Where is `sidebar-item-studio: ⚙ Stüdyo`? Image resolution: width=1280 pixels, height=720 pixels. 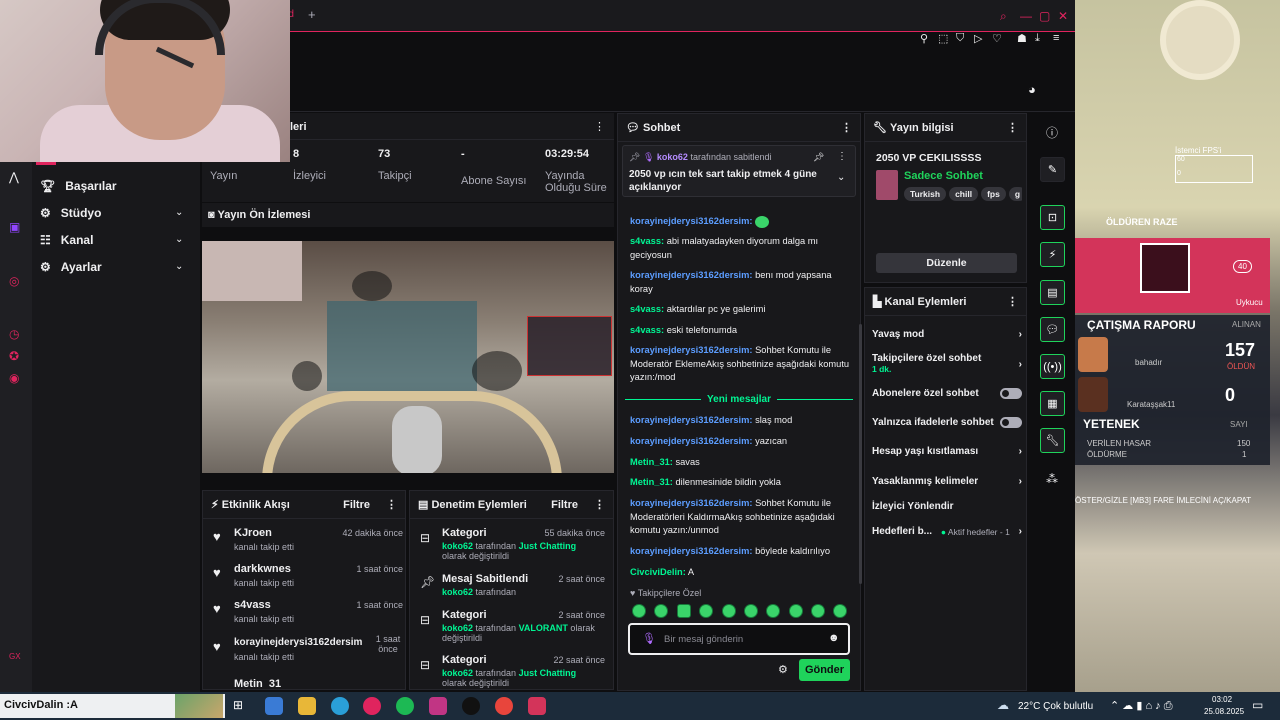 sidebar-item-studio: ⚙ Stüdyo is located at coordinates (70, 213).